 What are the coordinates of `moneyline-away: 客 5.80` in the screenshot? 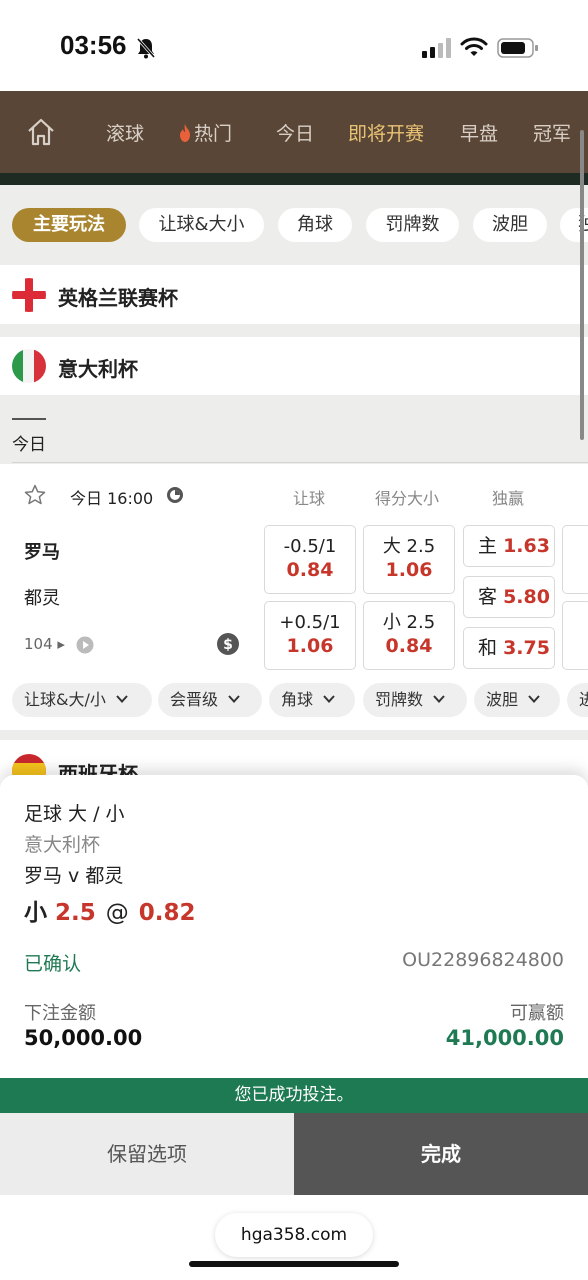 It's located at (509, 597).